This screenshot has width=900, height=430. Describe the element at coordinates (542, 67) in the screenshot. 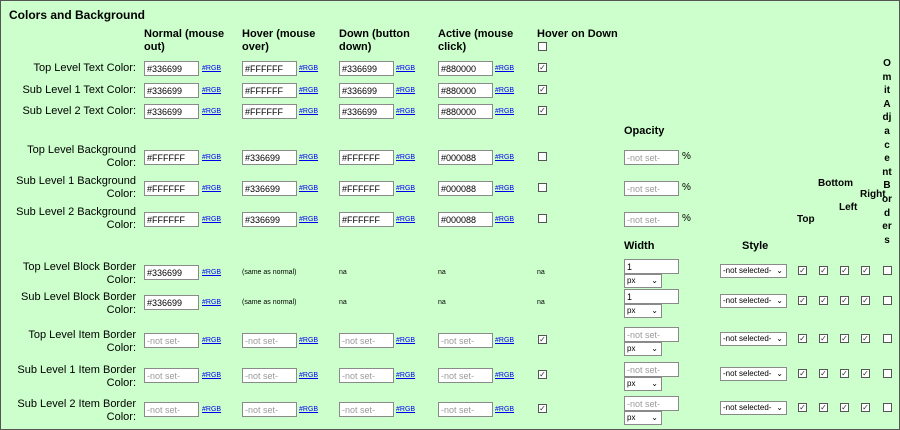

I see `text-row-1-hover-on-down-checkbox` at that location.